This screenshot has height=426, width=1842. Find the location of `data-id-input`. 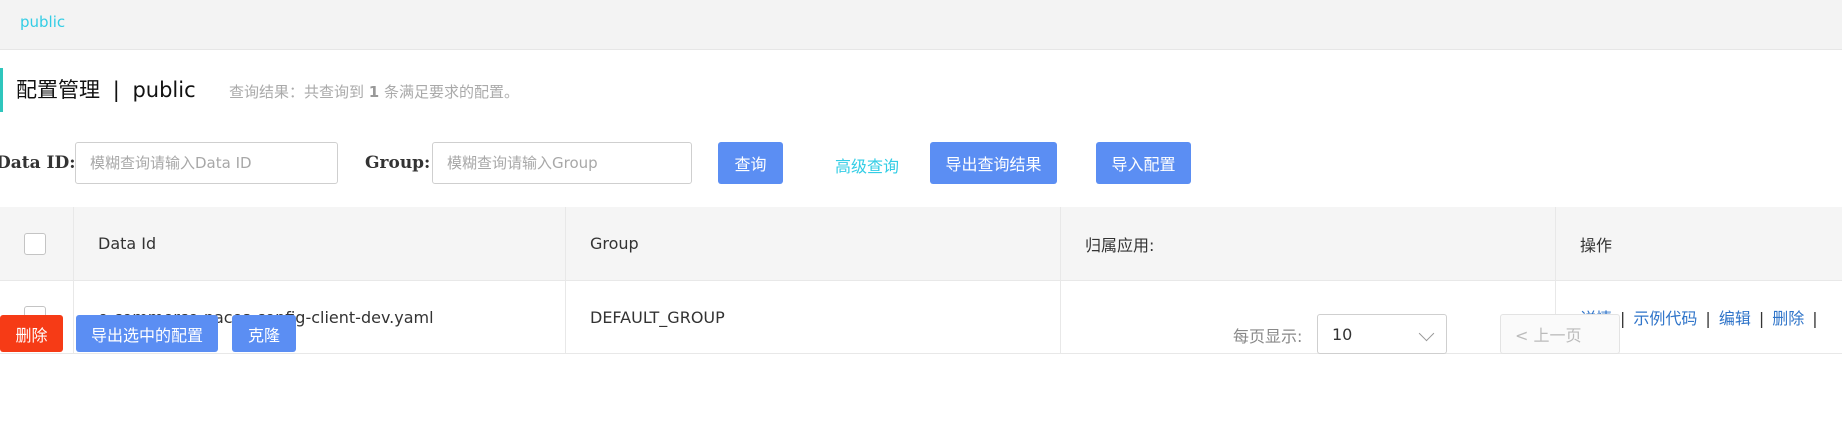

data-id-input is located at coordinates (206, 163).